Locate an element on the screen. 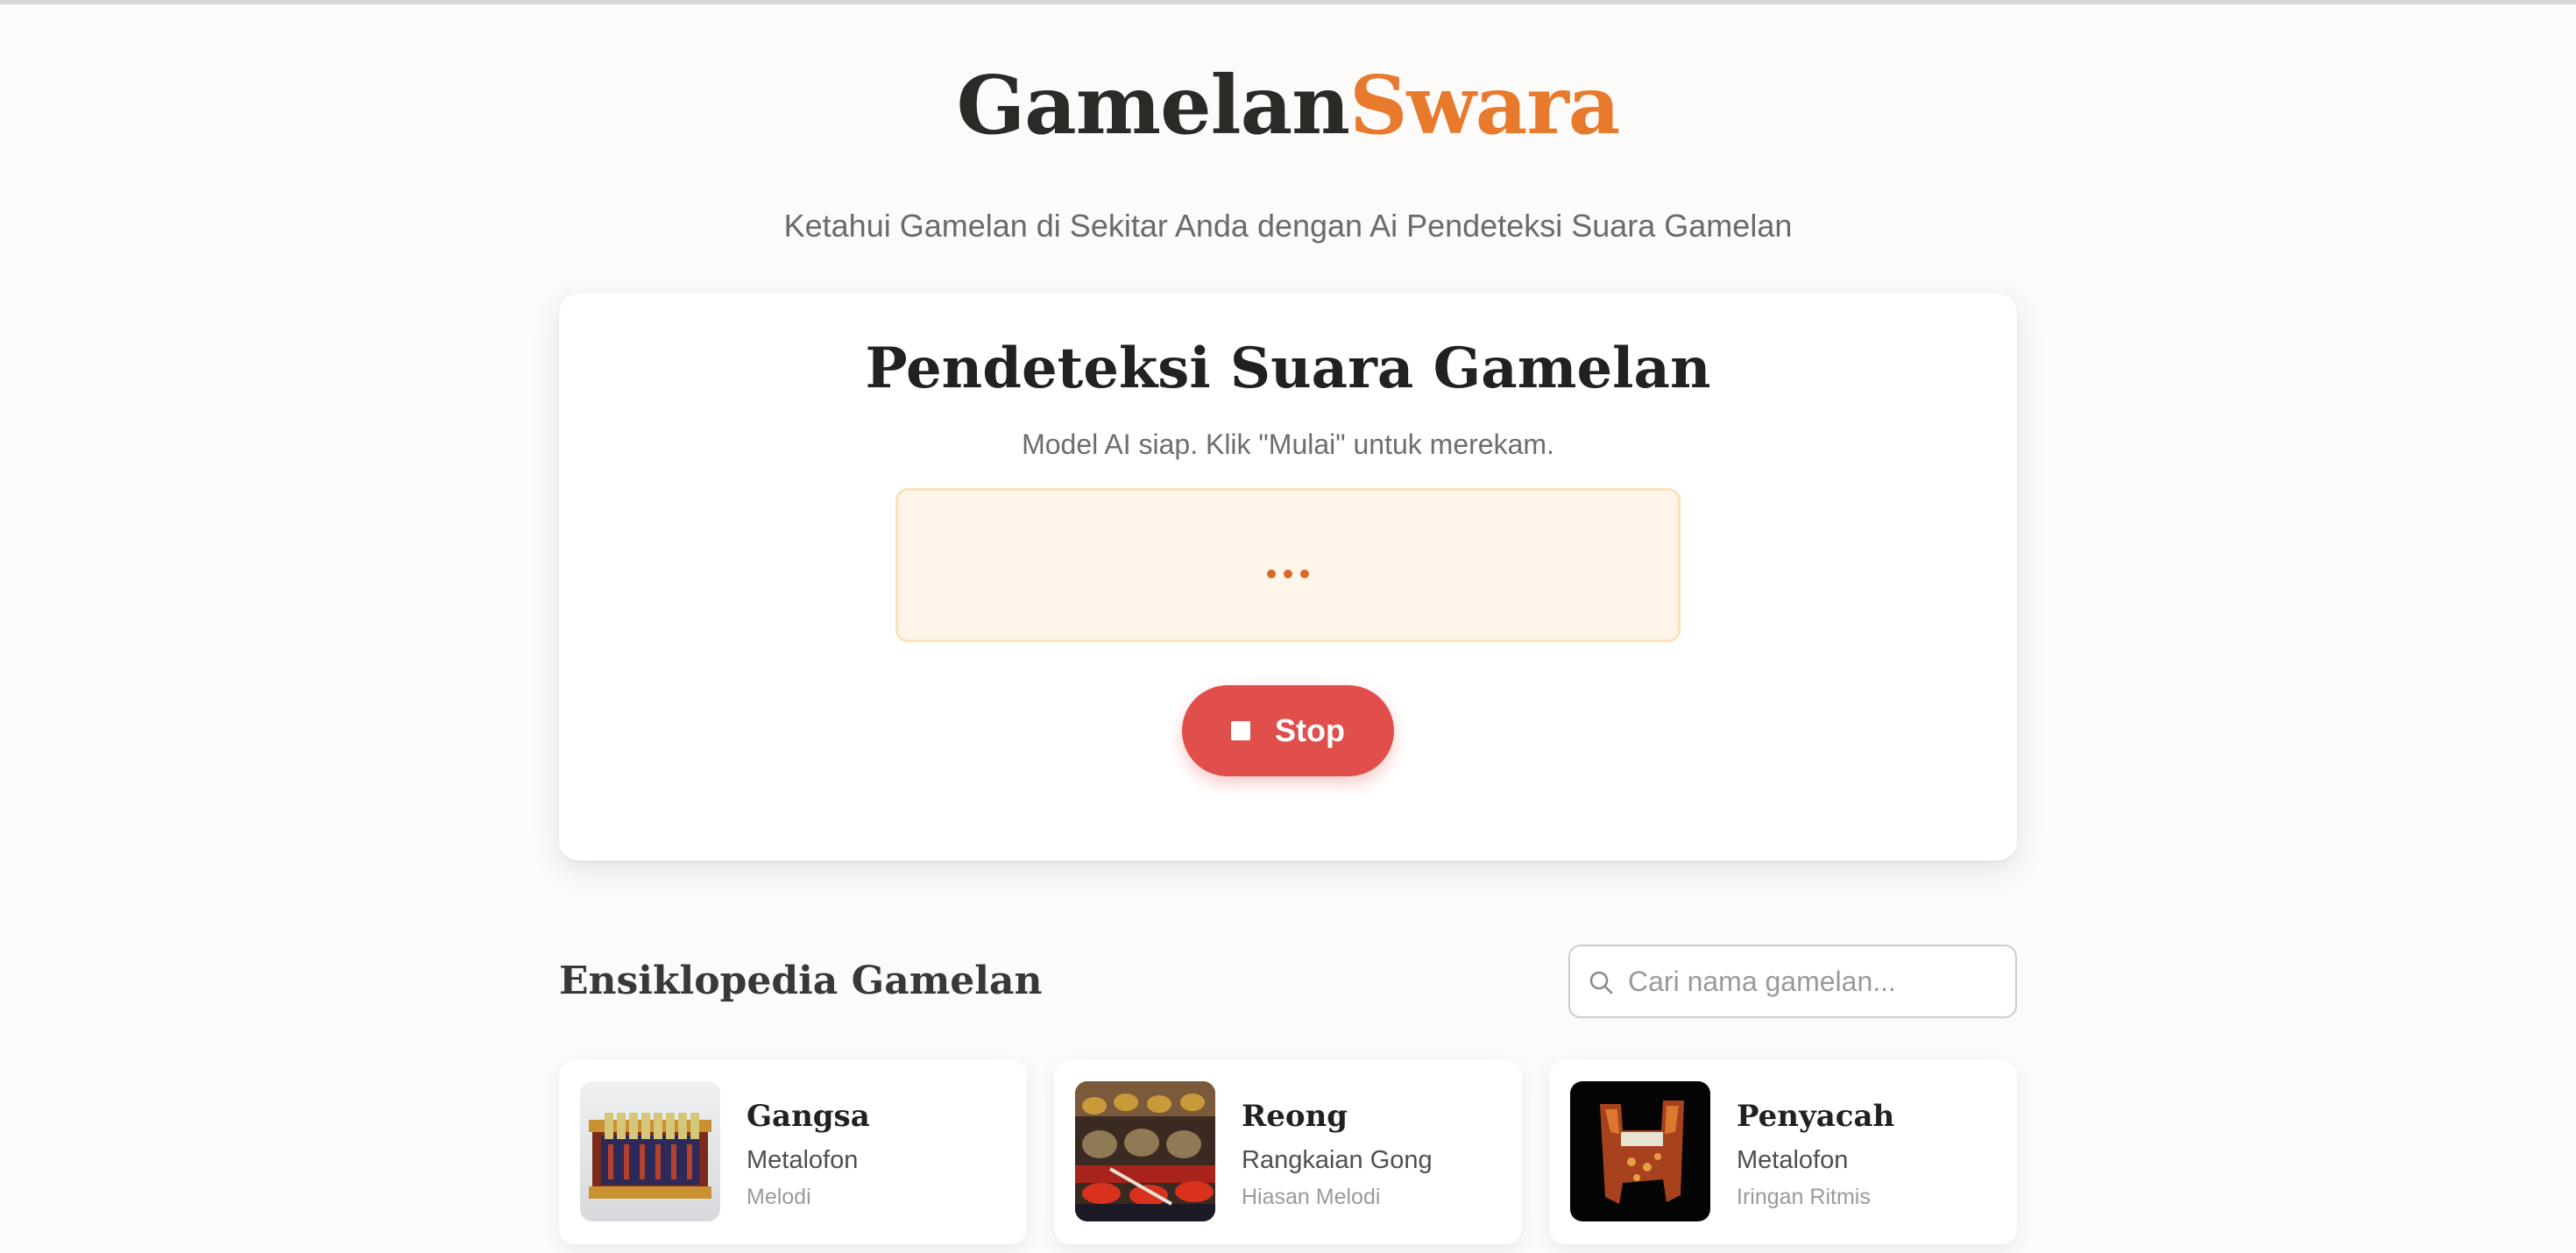  top-divider is located at coordinates (1288, 2).